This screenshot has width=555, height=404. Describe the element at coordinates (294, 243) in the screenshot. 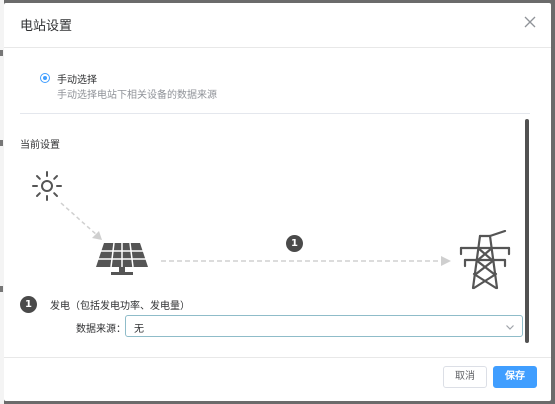

I see `step-badge: 1` at that location.